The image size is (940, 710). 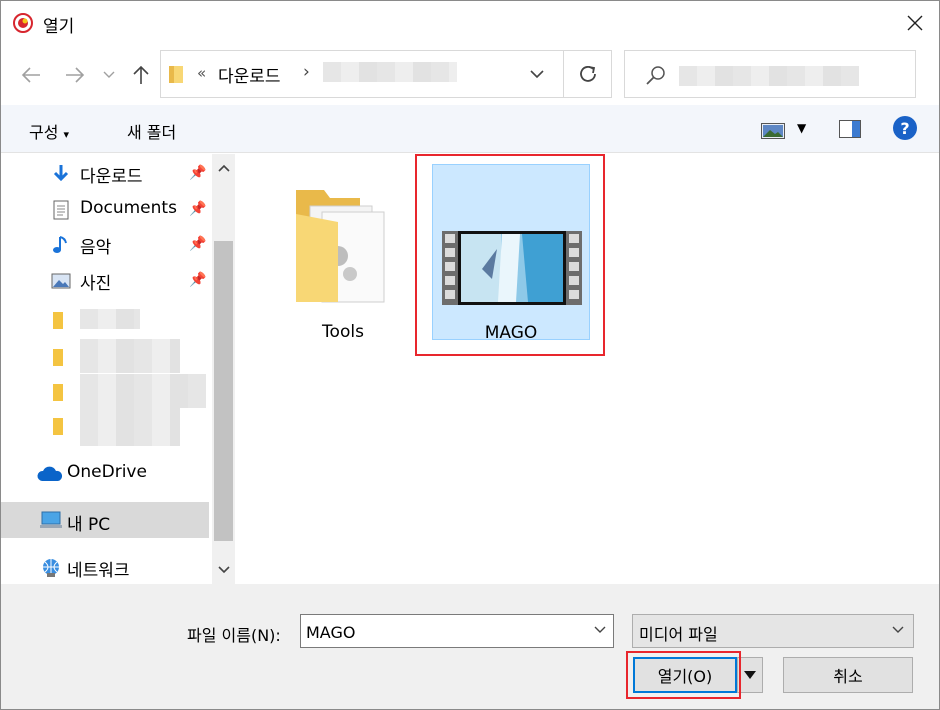 What do you see at coordinates (801, 128) in the screenshot?
I see `view-options-dropdown: ▼` at bounding box center [801, 128].